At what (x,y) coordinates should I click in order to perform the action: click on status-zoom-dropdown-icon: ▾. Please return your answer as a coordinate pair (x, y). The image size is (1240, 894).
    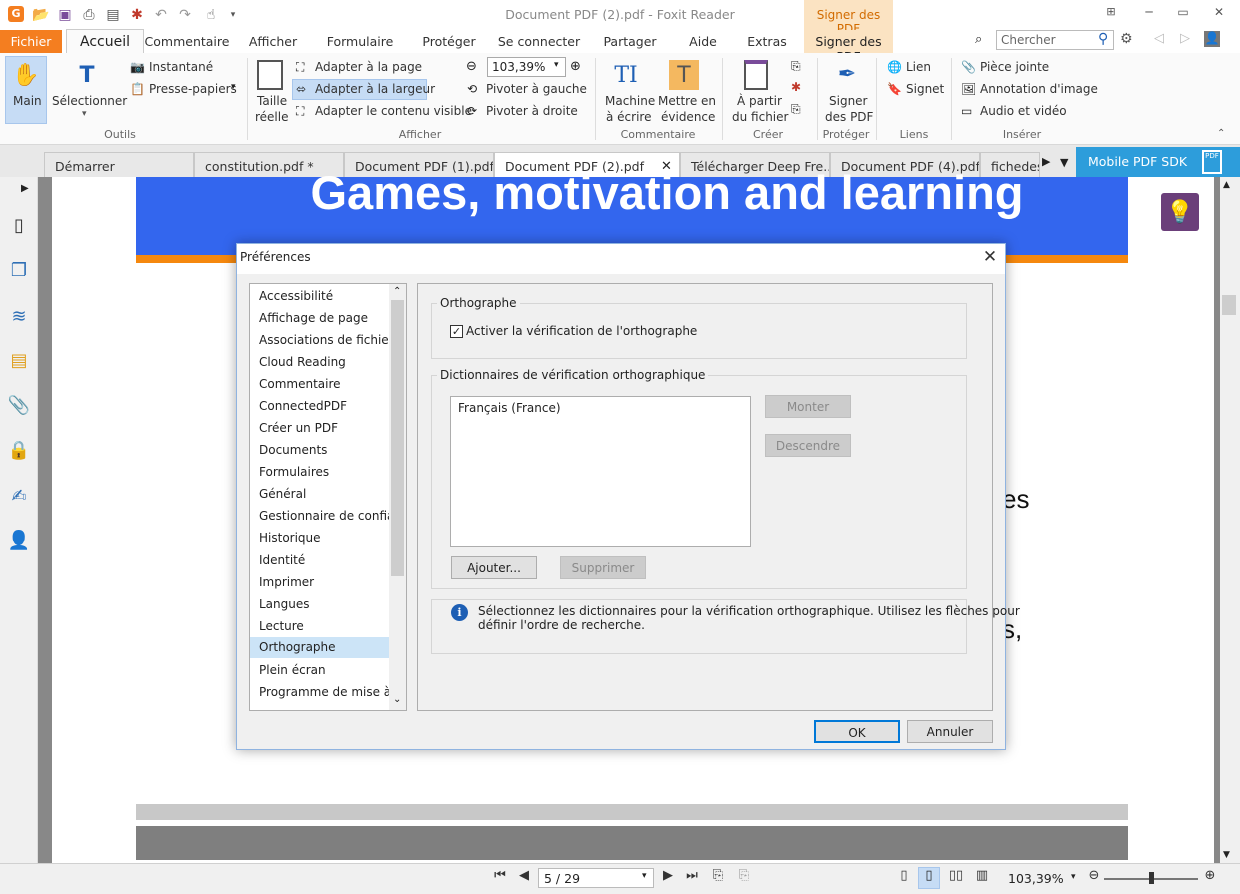
    Looking at the image, I should click on (1073, 877).